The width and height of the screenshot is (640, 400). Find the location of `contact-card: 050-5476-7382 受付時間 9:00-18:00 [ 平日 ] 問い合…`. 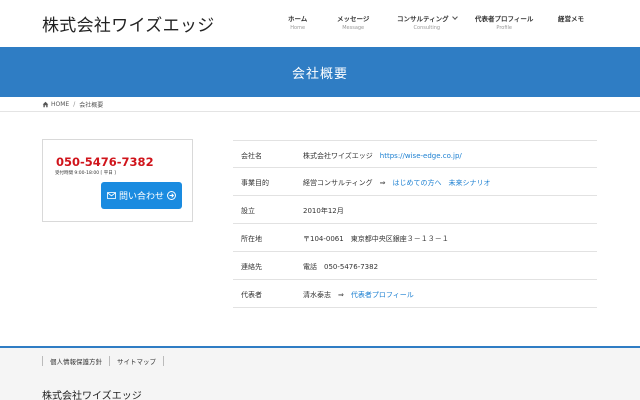

contact-card: 050-5476-7382 受付時間 9:00-18:00 [ 平日 ] 問い合… is located at coordinates (117, 180).